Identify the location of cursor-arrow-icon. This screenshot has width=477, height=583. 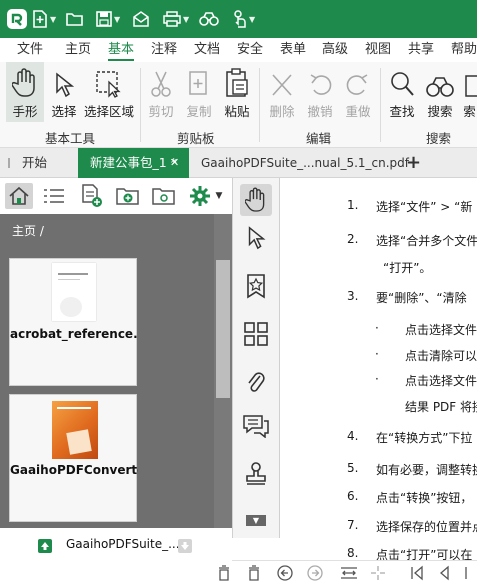
(256, 238).